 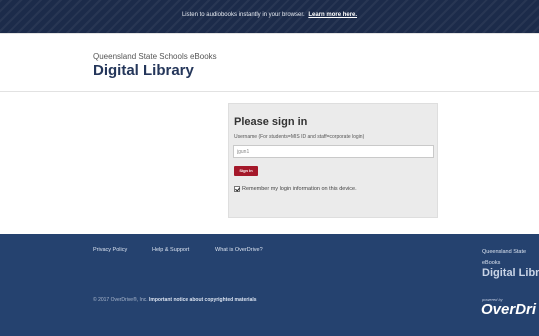 What do you see at coordinates (508, 309) in the screenshot?
I see `overdrive-logo: OverDri` at bounding box center [508, 309].